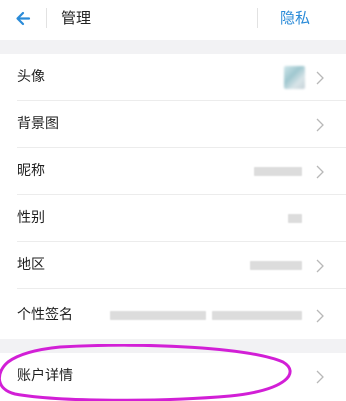  What do you see at coordinates (45, 376) in the screenshot?
I see `account-details-row-label: 账户详情` at bounding box center [45, 376].